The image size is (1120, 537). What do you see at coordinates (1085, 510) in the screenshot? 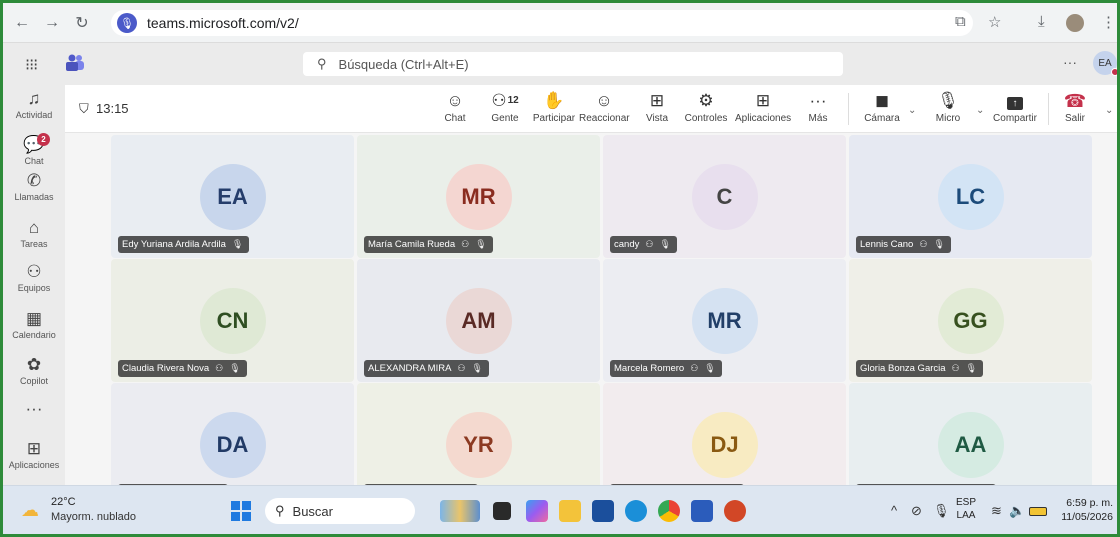
I see `clock: 6:59 p. m. 11/05/2026` at bounding box center [1085, 510].